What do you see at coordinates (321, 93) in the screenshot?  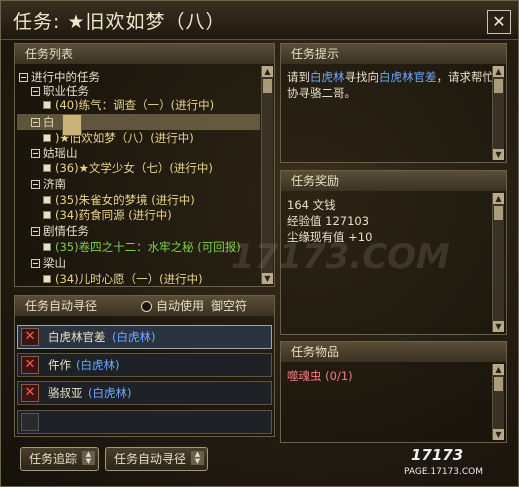 I see `hint-line-2: 协寻骆二哥。` at bounding box center [321, 93].